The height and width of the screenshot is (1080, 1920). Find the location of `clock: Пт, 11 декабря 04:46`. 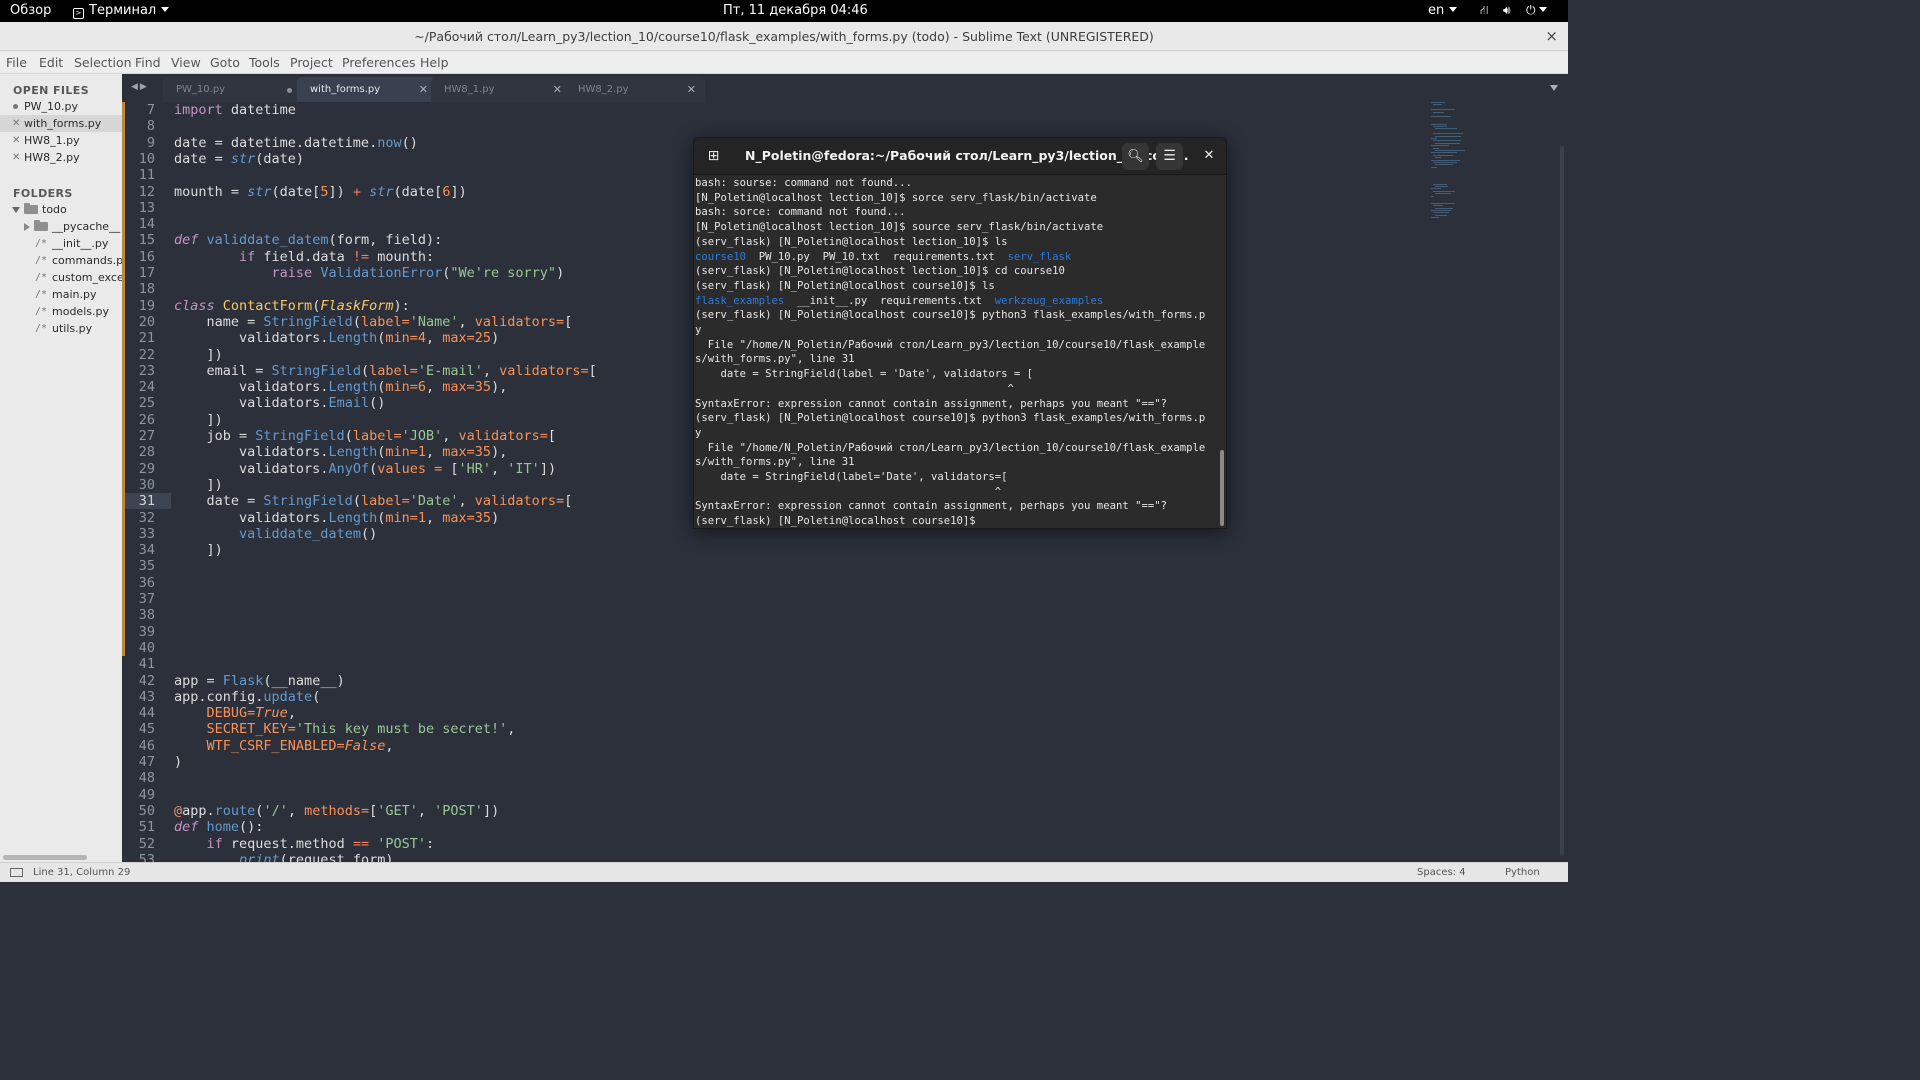

clock: Пт, 11 декабря 04:46 is located at coordinates (795, 10).